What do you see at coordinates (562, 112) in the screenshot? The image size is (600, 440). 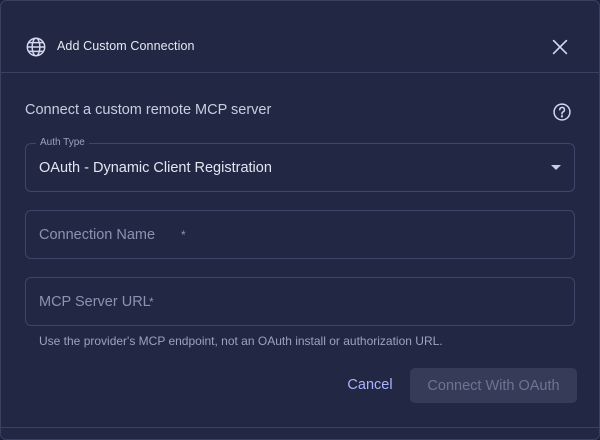 I see `help-circle-icon` at bounding box center [562, 112].